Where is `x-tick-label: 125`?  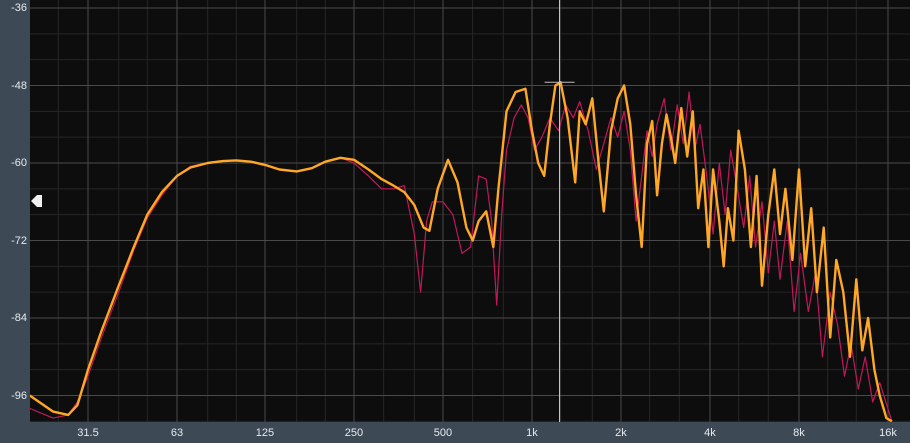 x-tick-label: 125 is located at coordinates (265, 433).